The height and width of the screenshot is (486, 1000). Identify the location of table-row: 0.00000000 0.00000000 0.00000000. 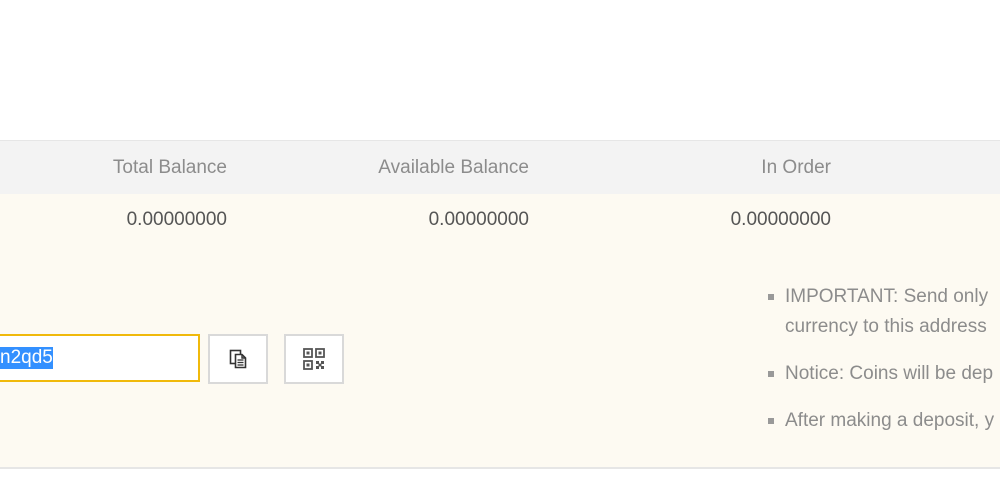
(500, 220).